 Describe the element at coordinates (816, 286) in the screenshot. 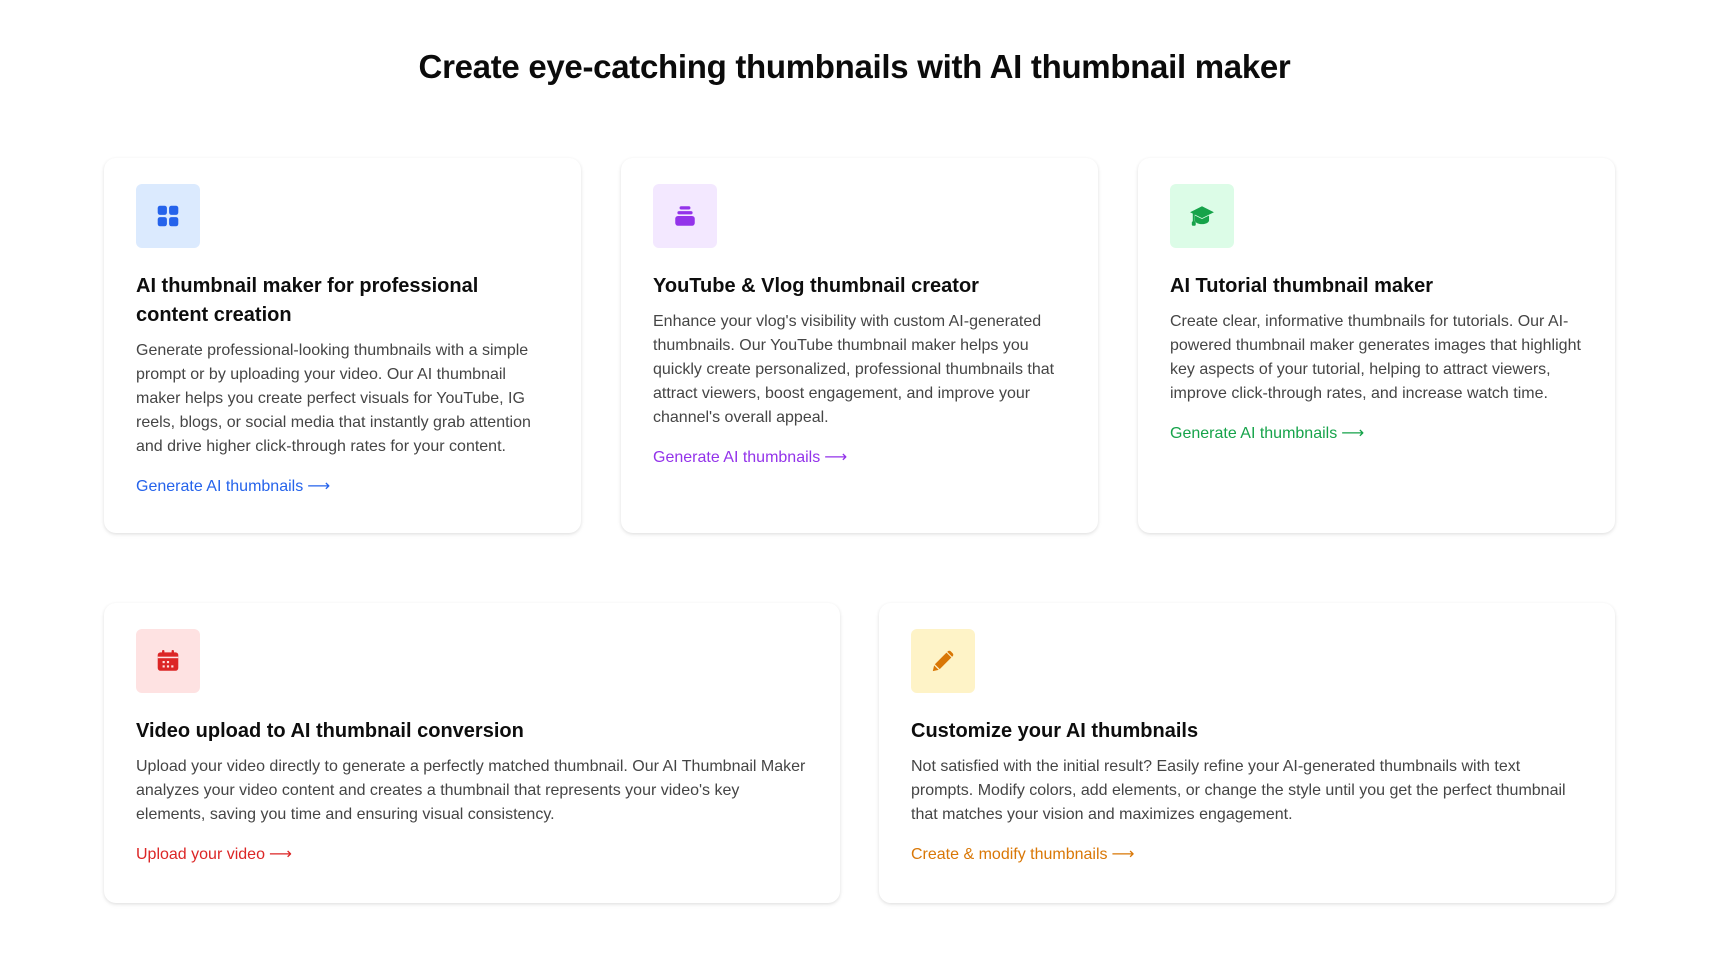

I see `card-title: YouTube & Vlog thumbnail creator` at that location.